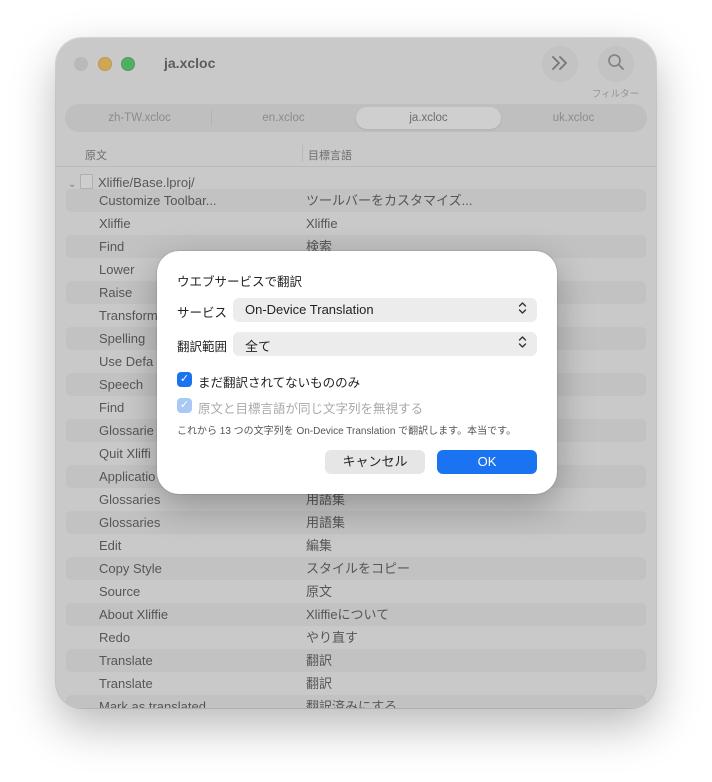  I want to click on scope-popup: 全て, so click(385, 344).